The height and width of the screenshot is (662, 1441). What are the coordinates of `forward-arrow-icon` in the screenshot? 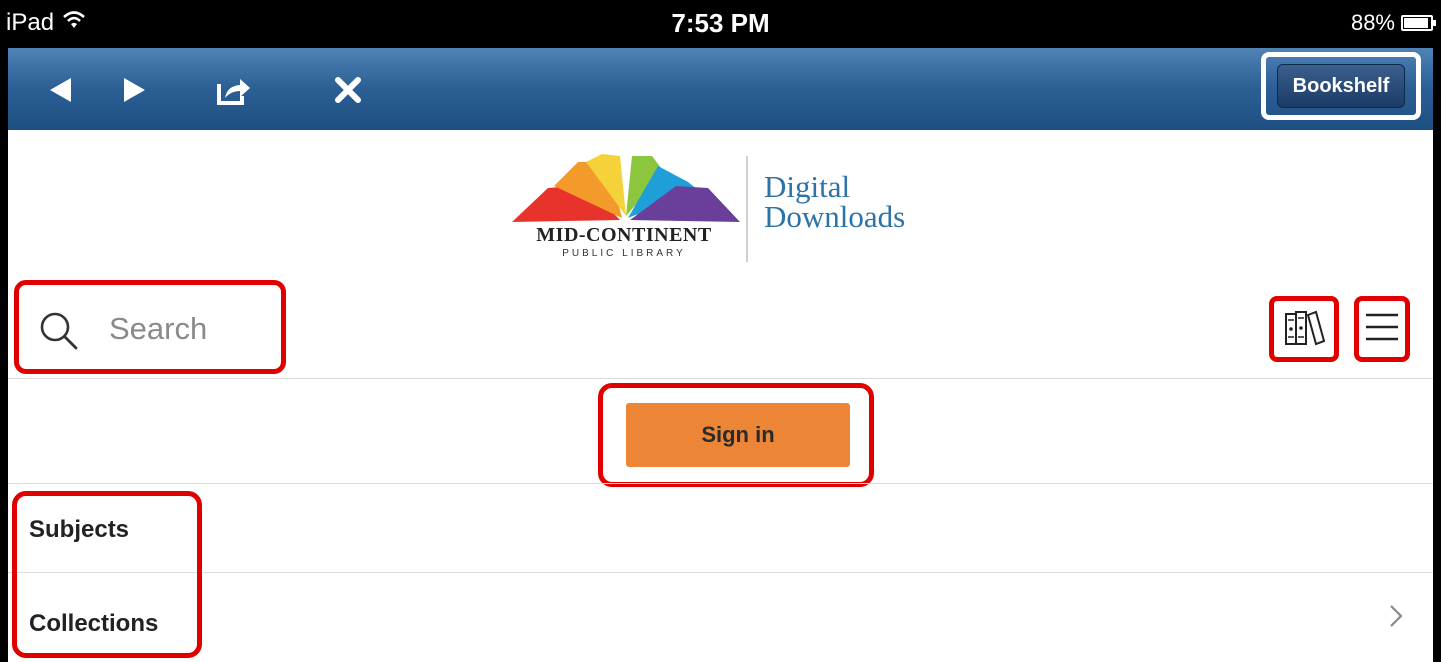 It's located at (135, 90).